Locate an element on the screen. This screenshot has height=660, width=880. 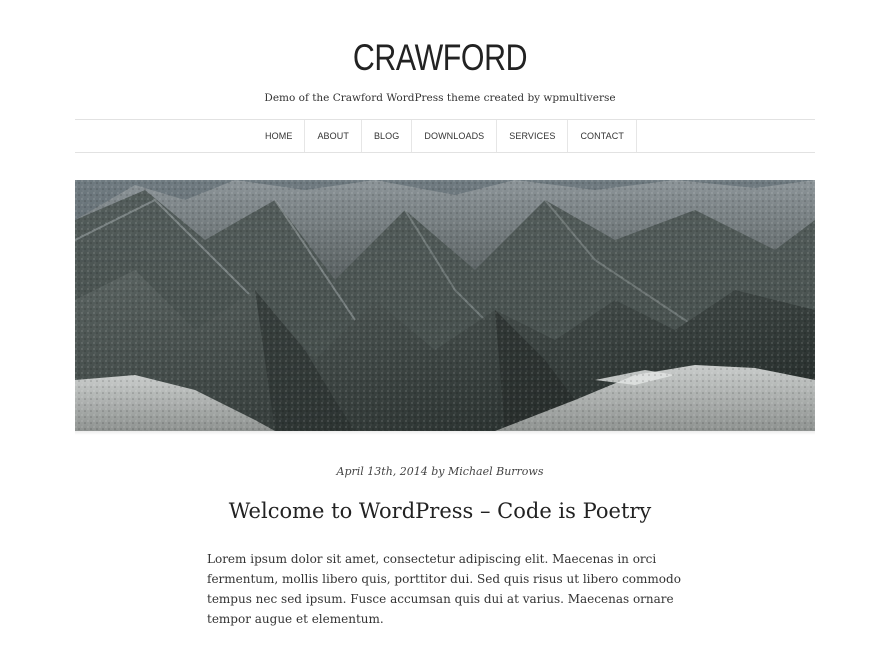
post-meta: April 13th, 2014 by Michael Burrows is located at coordinates (440, 471).